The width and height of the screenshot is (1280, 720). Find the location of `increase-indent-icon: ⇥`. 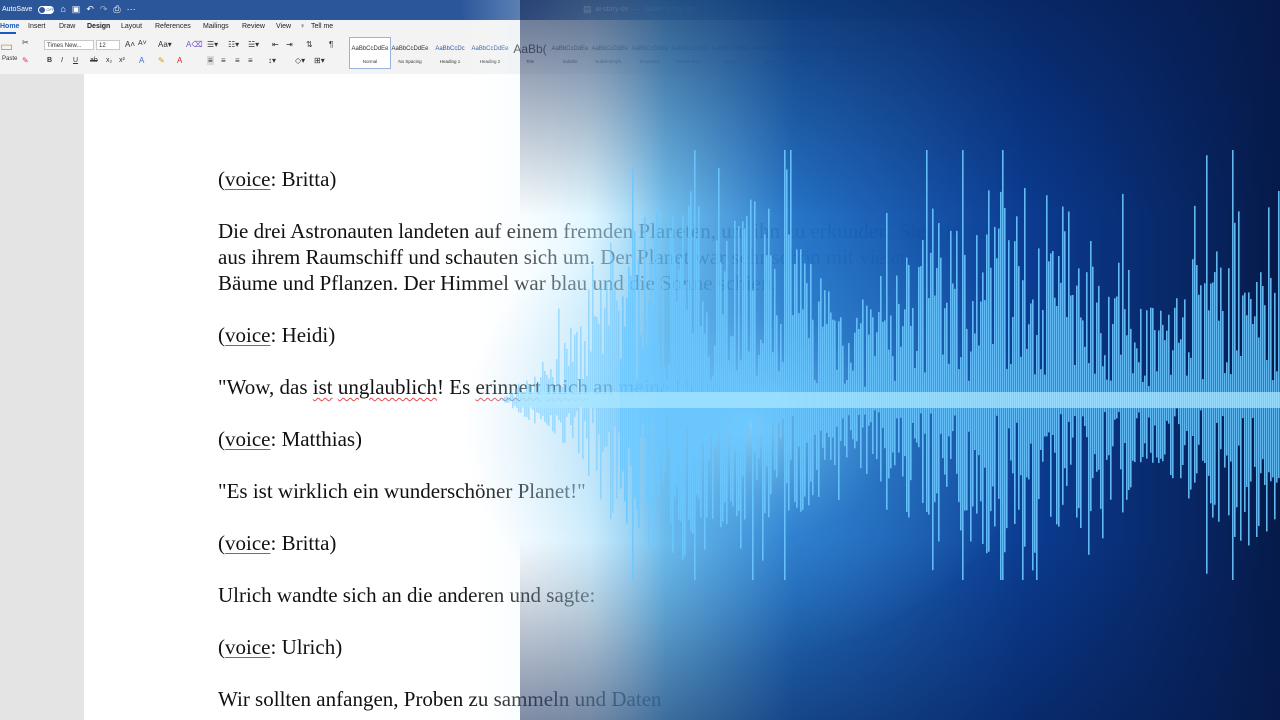

increase-indent-icon: ⇥ is located at coordinates (289, 44).